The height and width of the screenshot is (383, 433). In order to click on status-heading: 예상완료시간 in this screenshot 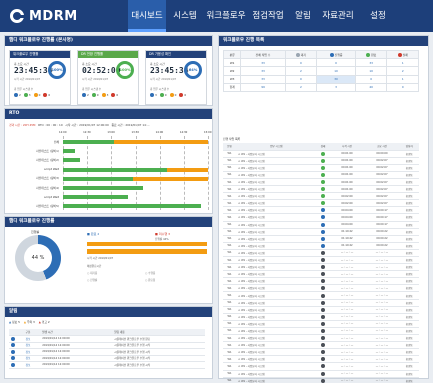, I will do `click(94, 266)`.